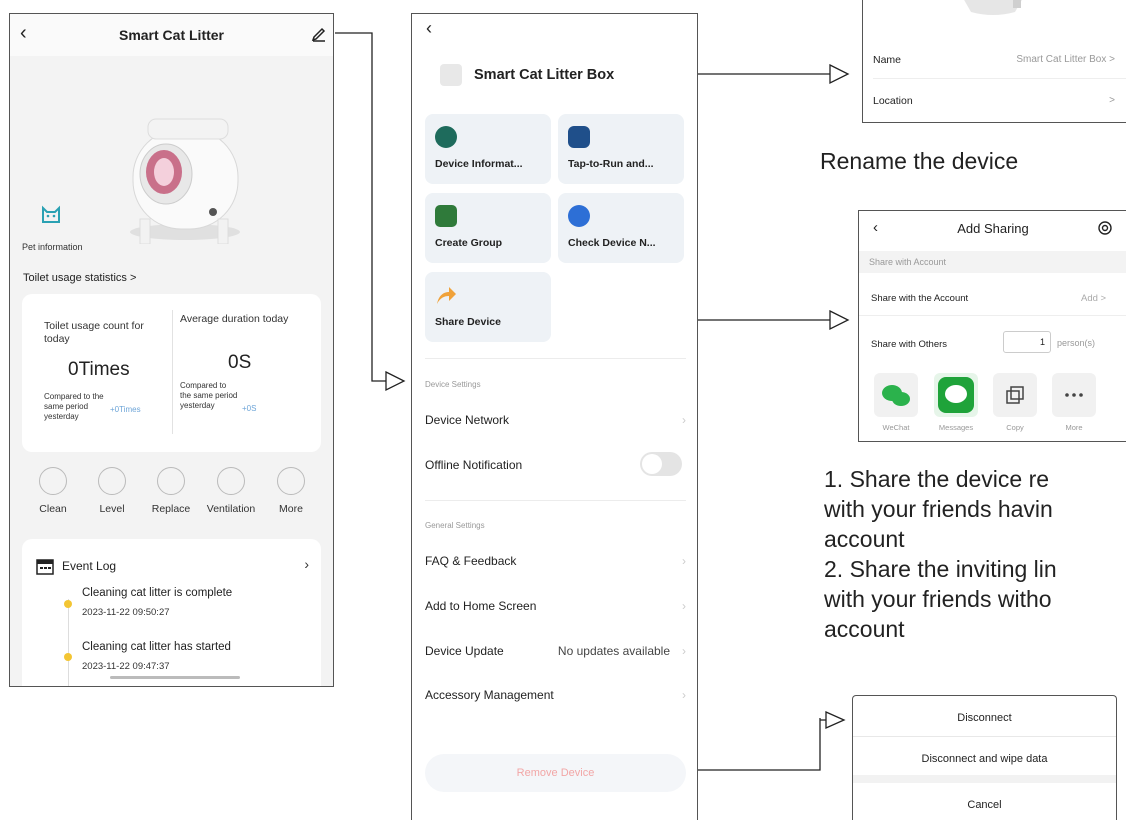  What do you see at coordinates (896, 427) in the screenshot?
I see `wechat-label: WeChat` at bounding box center [896, 427].